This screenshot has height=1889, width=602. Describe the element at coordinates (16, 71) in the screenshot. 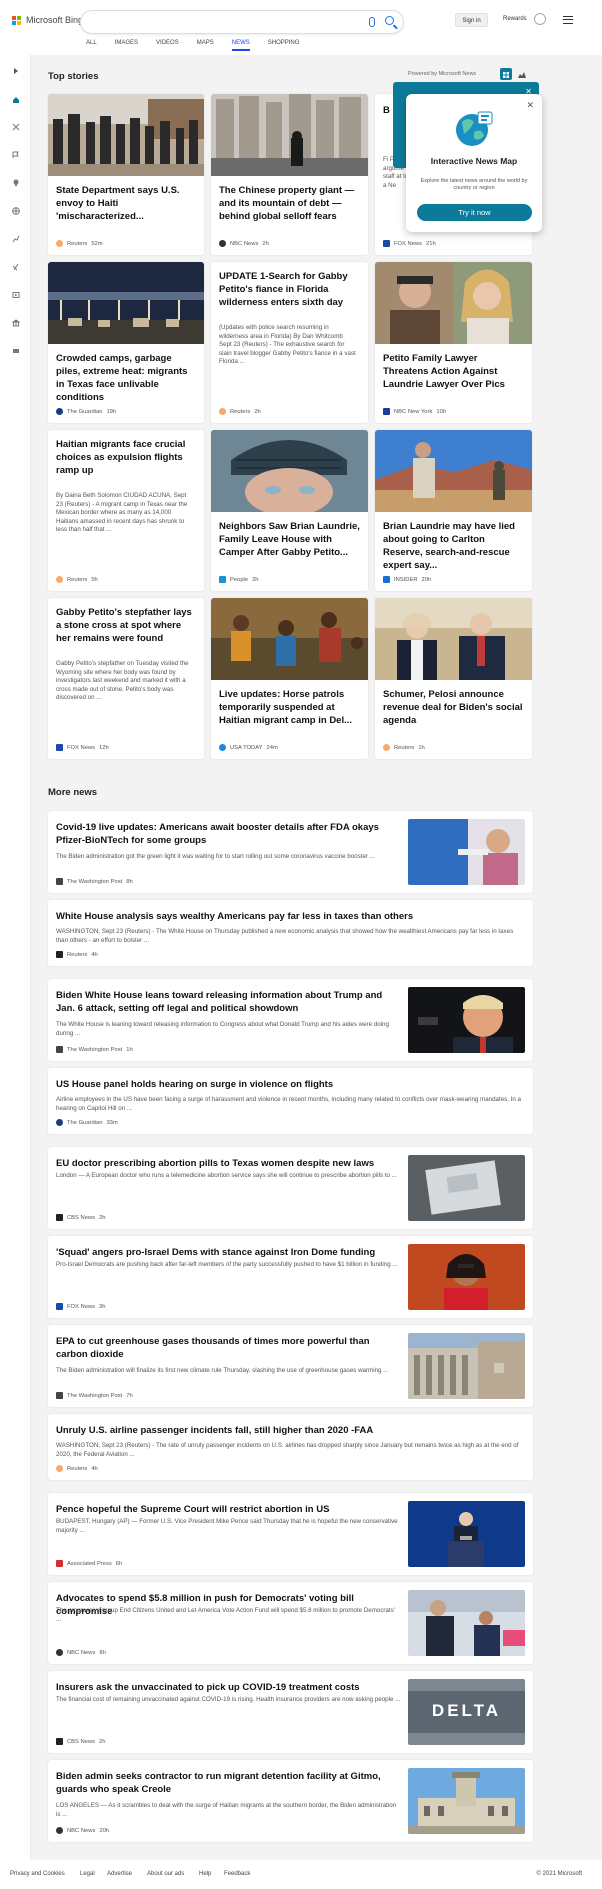

I see `expand-chevron-icon` at that location.